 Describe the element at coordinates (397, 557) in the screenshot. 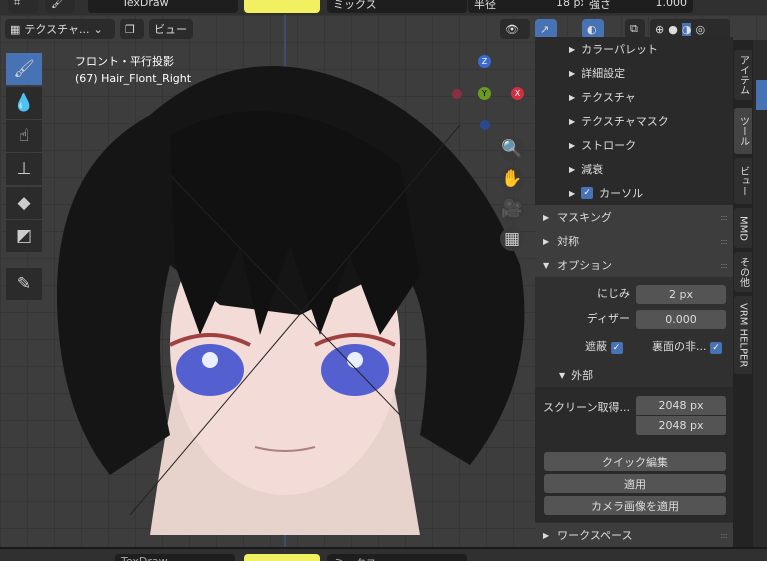

I see `lower-blend-mode: ミックス` at that location.